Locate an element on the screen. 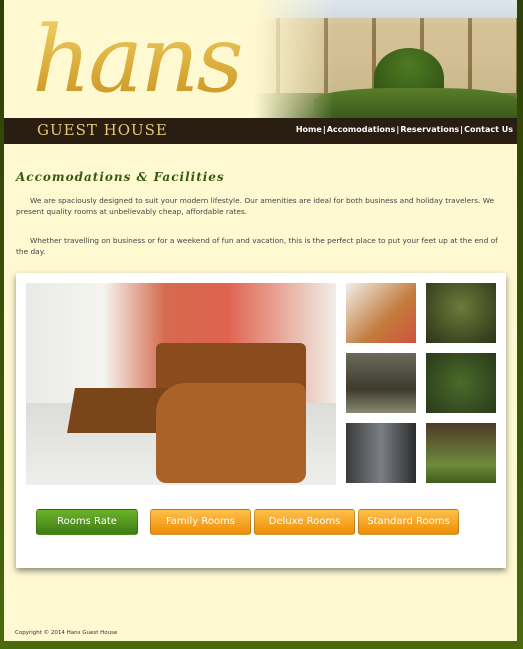  family-rooms-button: Family Rooms is located at coordinates (200, 522).